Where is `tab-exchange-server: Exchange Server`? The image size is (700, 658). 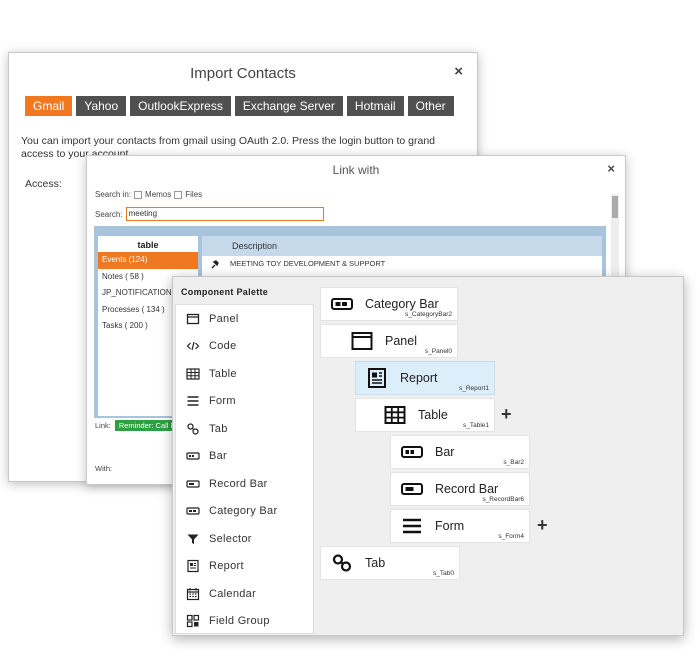 tab-exchange-server: Exchange Server is located at coordinates (288, 106).